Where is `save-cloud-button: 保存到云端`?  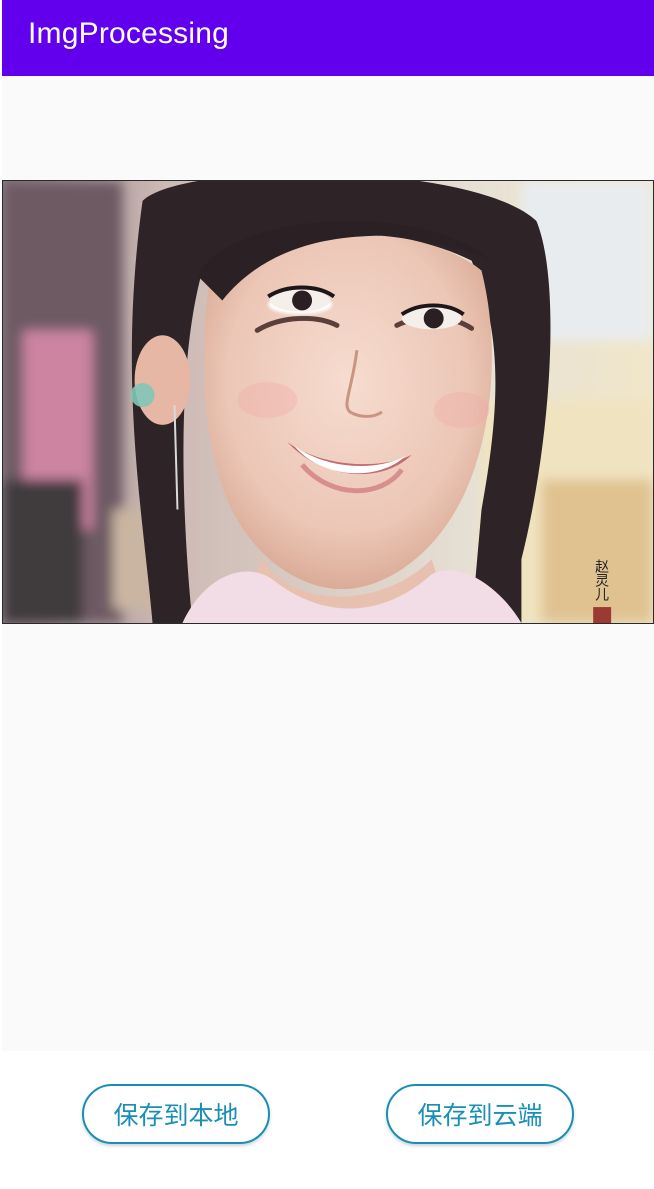
save-cloud-button: 保存到云端 is located at coordinates (480, 1114).